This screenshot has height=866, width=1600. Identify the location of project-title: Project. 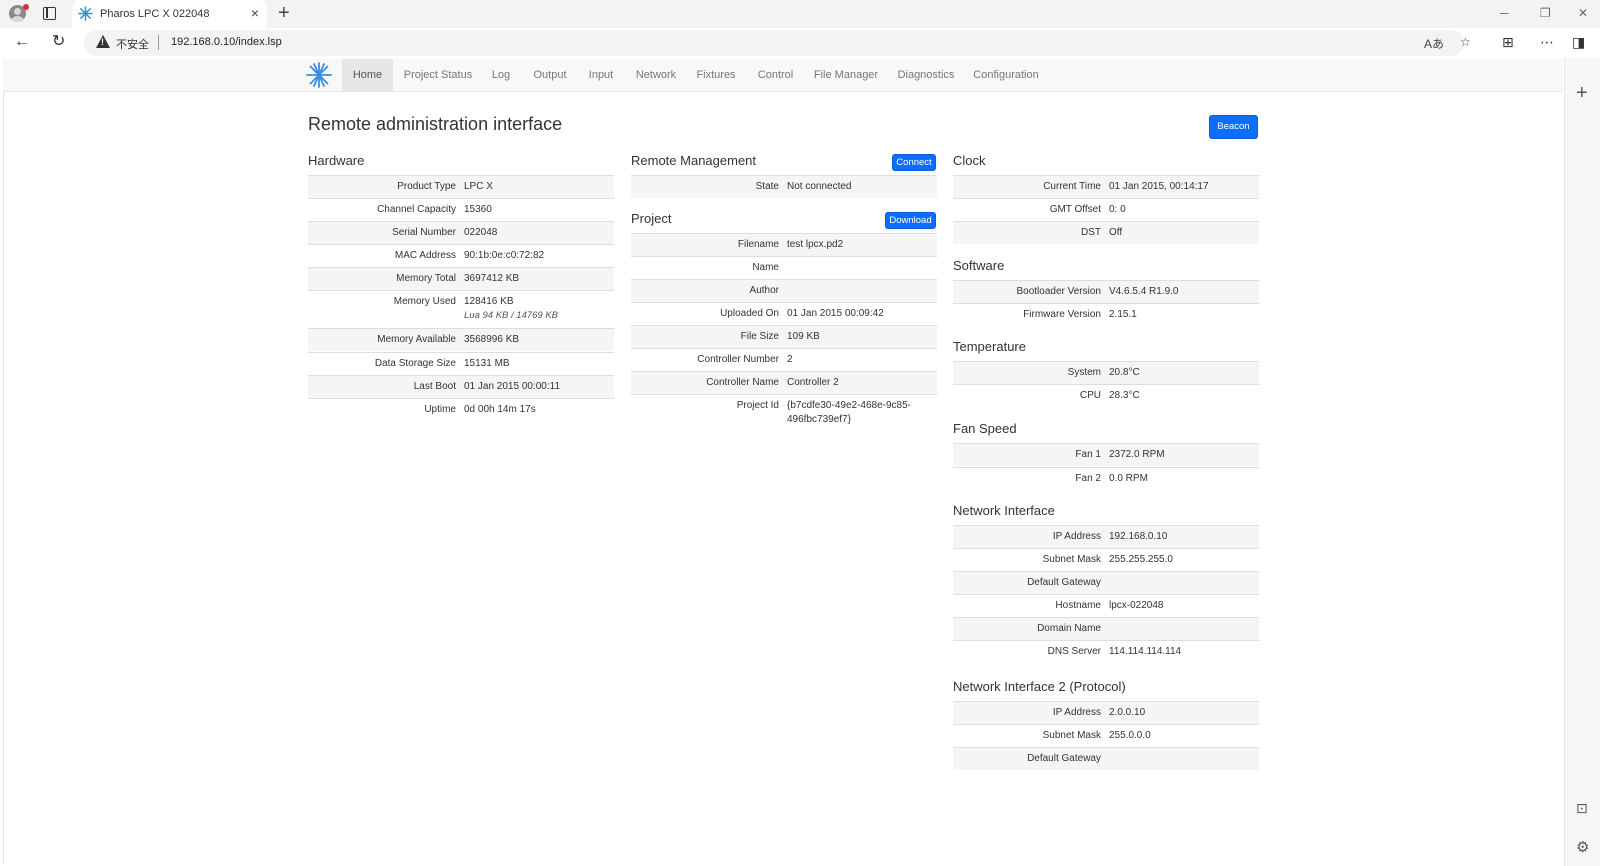
(651, 218).